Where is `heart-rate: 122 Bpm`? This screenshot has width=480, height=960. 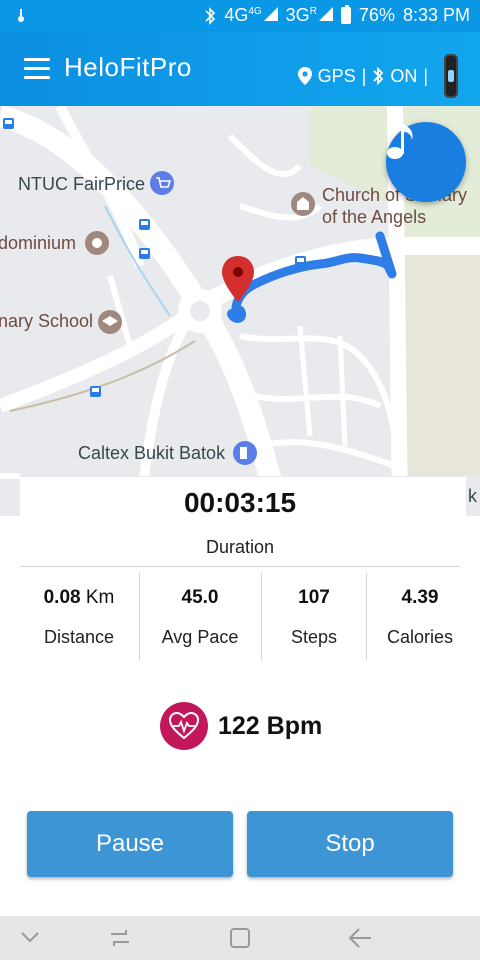 heart-rate: 122 Bpm is located at coordinates (241, 726).